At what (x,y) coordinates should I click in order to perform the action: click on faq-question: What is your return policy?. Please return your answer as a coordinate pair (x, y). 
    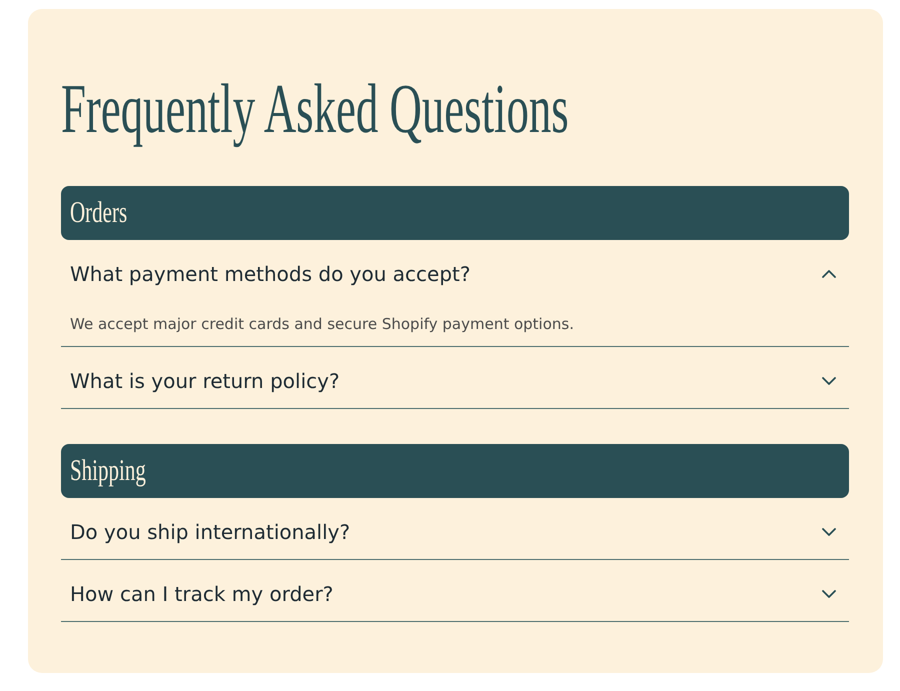
    Looking at the image, I should click on (455, 377).